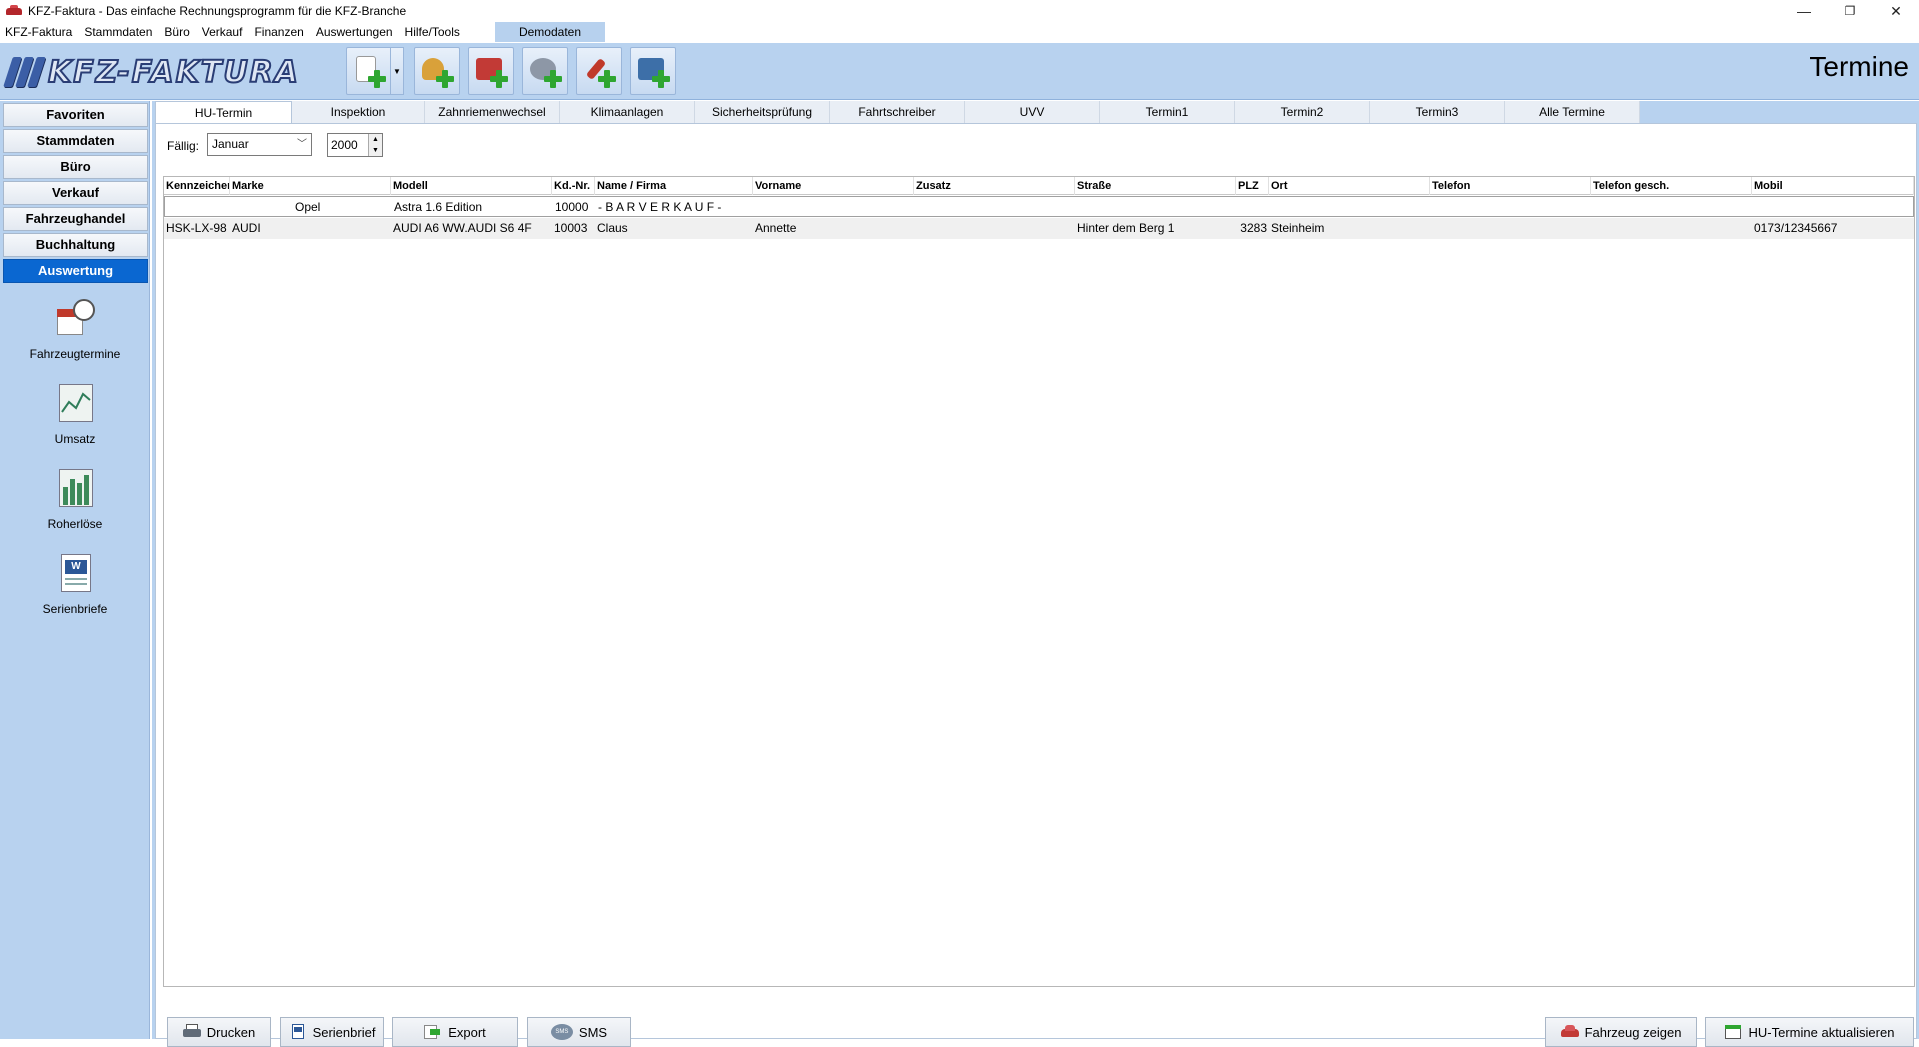 Image resolution: width=1919 pixels, height=1047 pixels. What do you see at coordinates (1155, 186) in the screenshot?
I see `col-strasse: Straße` at bounding box center [1155, 186].